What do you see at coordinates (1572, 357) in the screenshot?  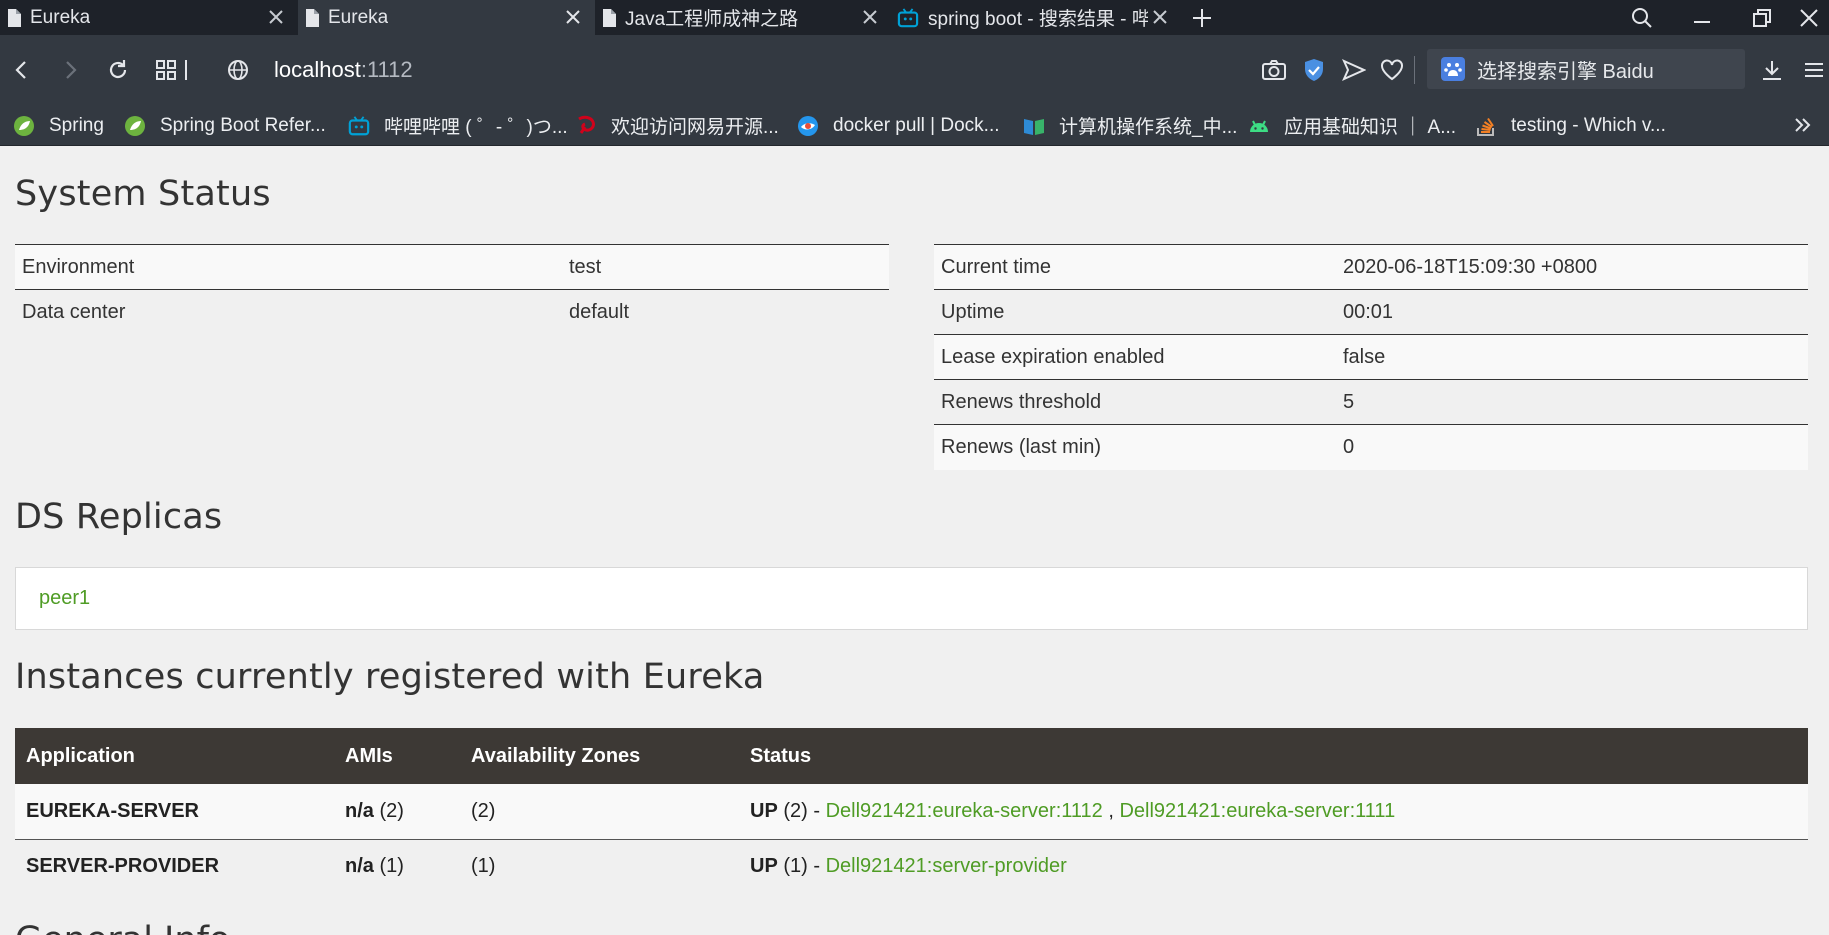 I see `status-value: false` at bounding box center [1572, 357].